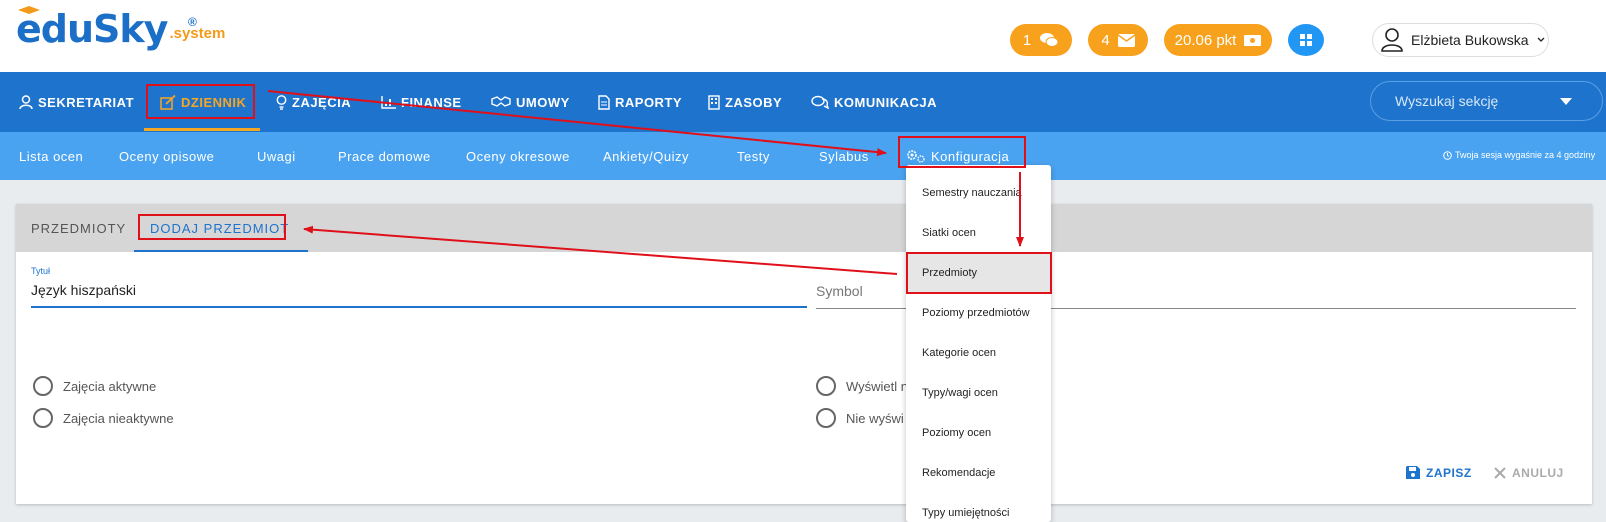 This screenshot has height=522, width=1606. I want to click on subnav-sylabus: Sylabus, so click(844, 156).